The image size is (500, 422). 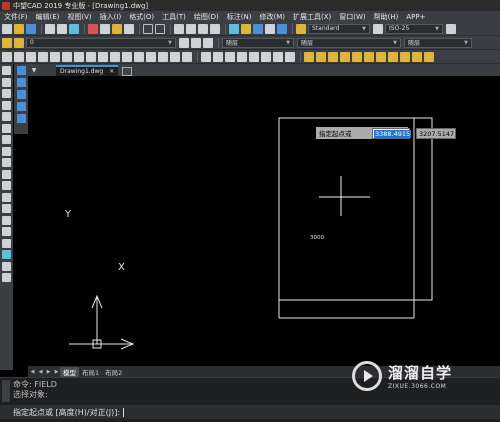 I want to click on layer-tool5-icon, so click(x=21, y=118).